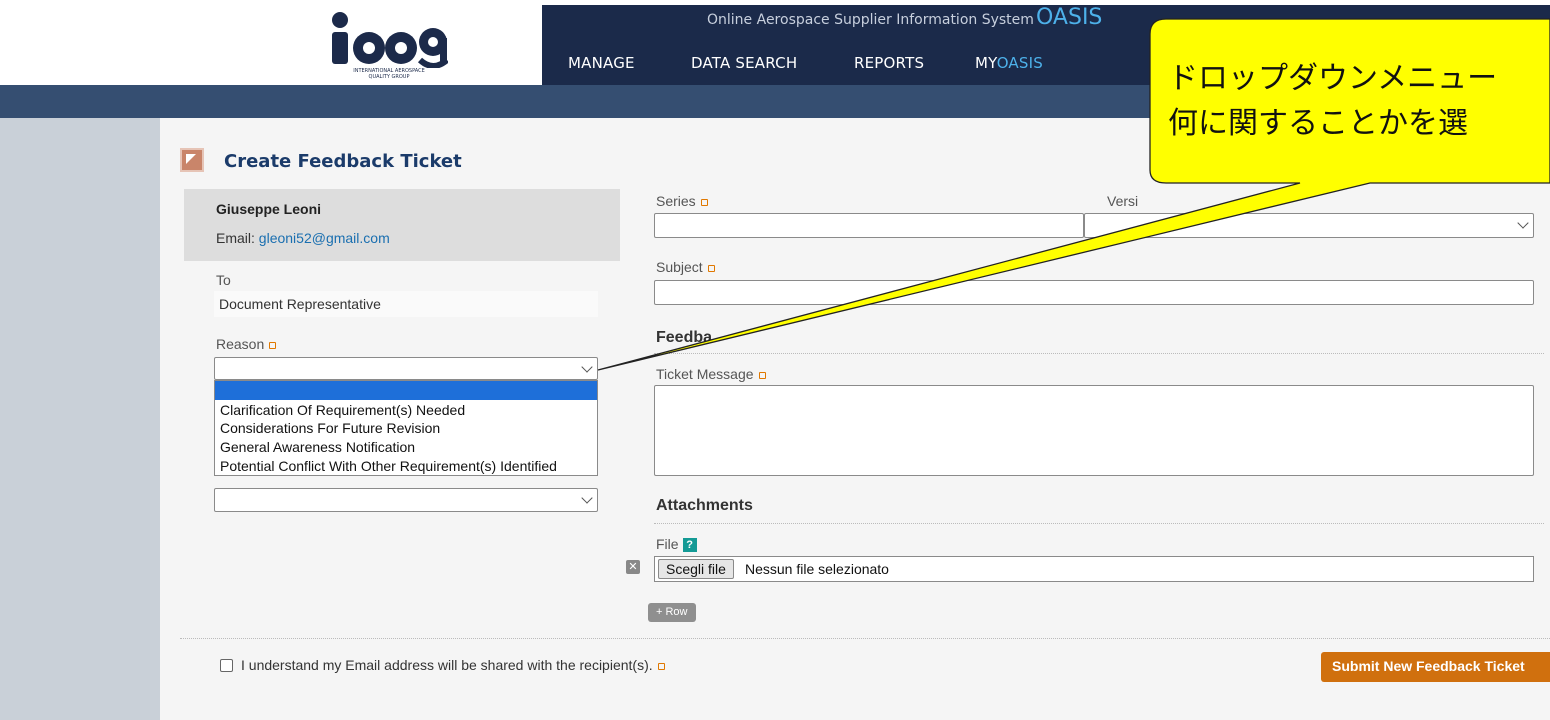 The height and width of the screenshot is (720, 1550). What do you see at coordinates (324, 238) in the screenshot?
I see `user-email-link: gleoni52@gmail.com` at bounding box center [324, 238].